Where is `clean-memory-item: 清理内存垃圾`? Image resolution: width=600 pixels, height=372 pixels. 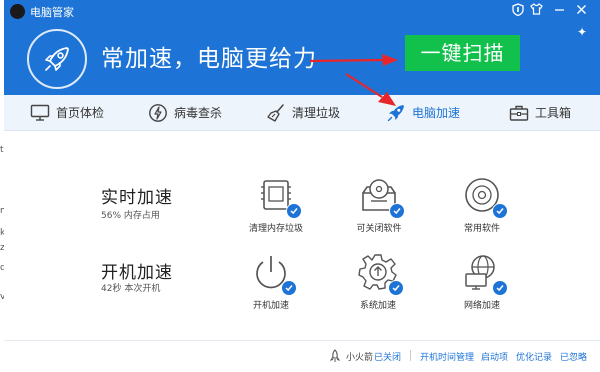
clean-memory-item: 清理内存垃圾 is located at coordinates (276, 204).